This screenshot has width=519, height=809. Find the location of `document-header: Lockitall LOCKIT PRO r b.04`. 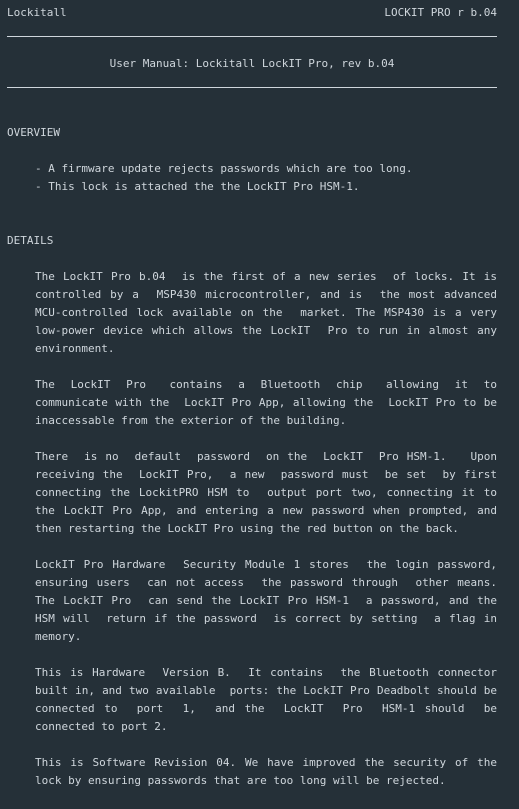

document-header: Lockitall LOCKIT PRO r b.04 is located at coordinates (252, 13).